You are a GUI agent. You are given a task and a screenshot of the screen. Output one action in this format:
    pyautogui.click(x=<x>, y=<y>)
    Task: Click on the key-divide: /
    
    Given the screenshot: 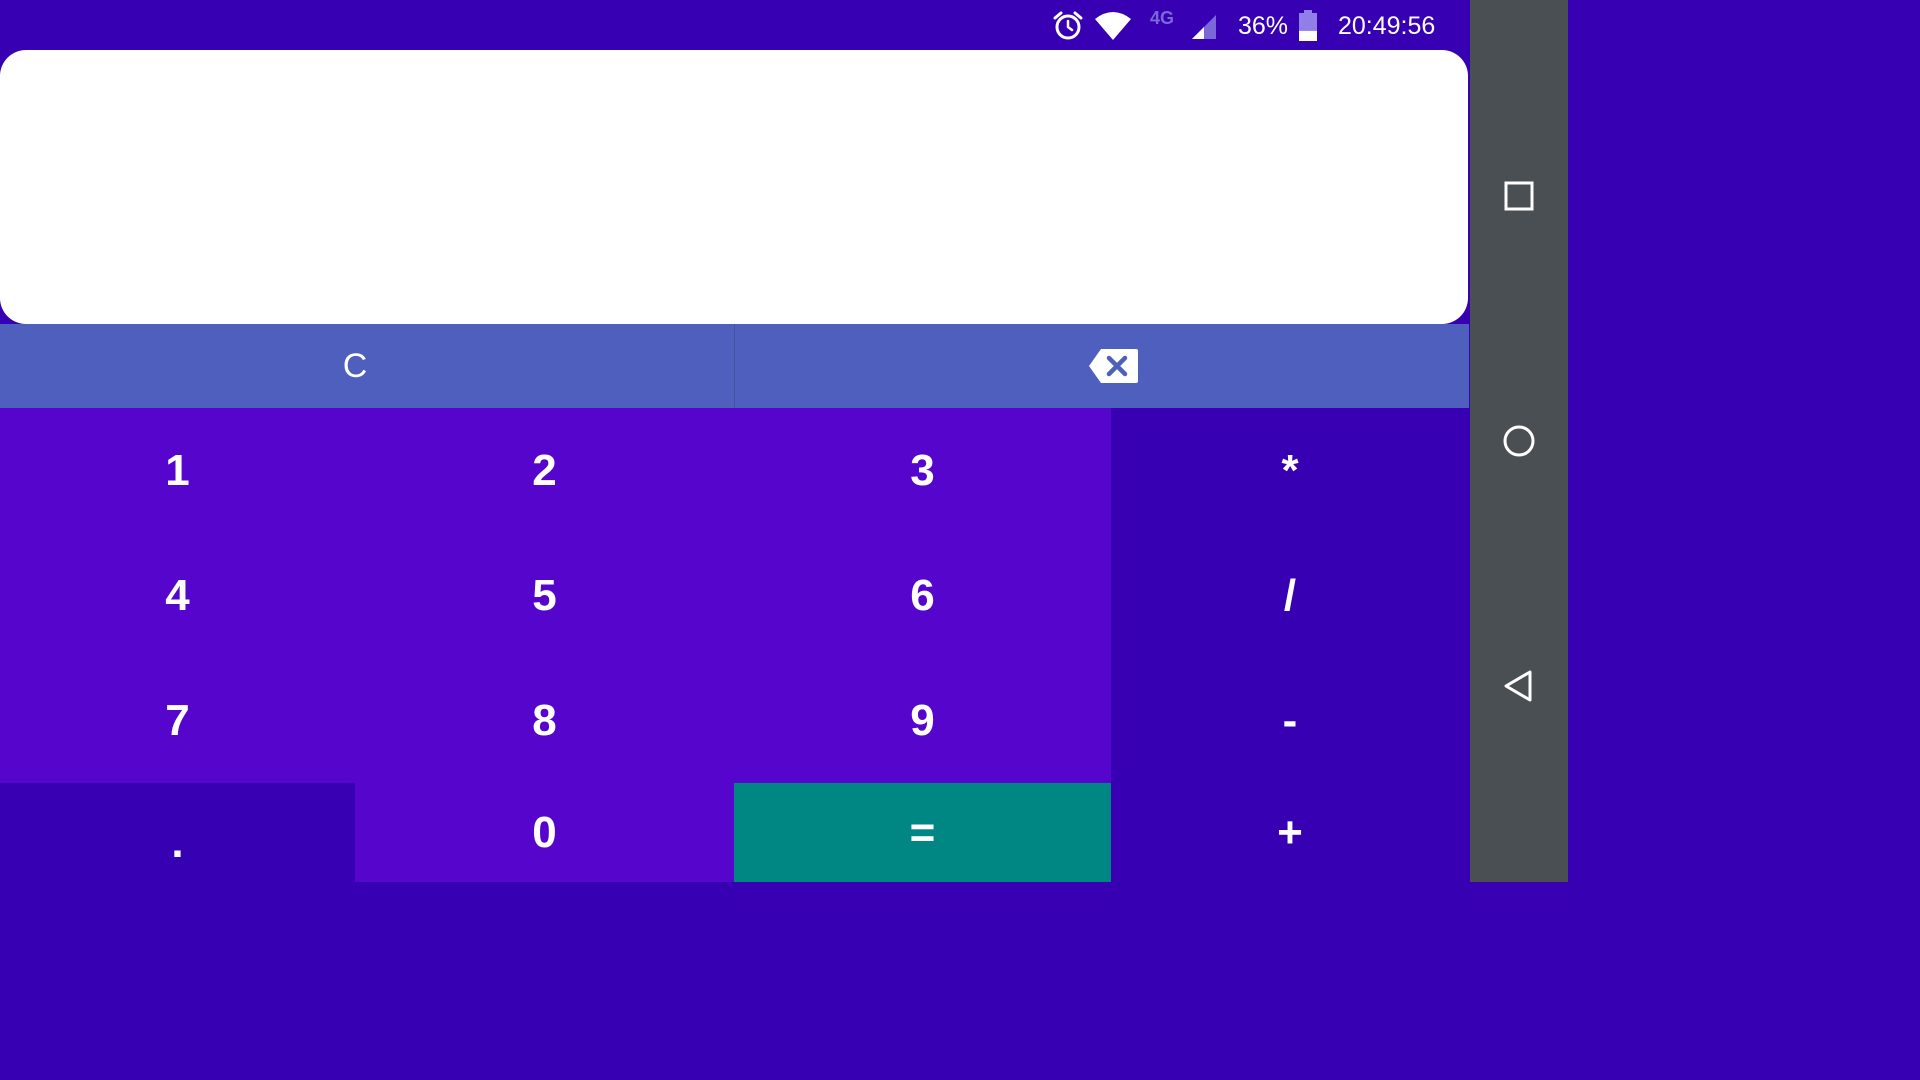 What is the action you would take?
    pyautogui.click(x=1290, y=595)
    